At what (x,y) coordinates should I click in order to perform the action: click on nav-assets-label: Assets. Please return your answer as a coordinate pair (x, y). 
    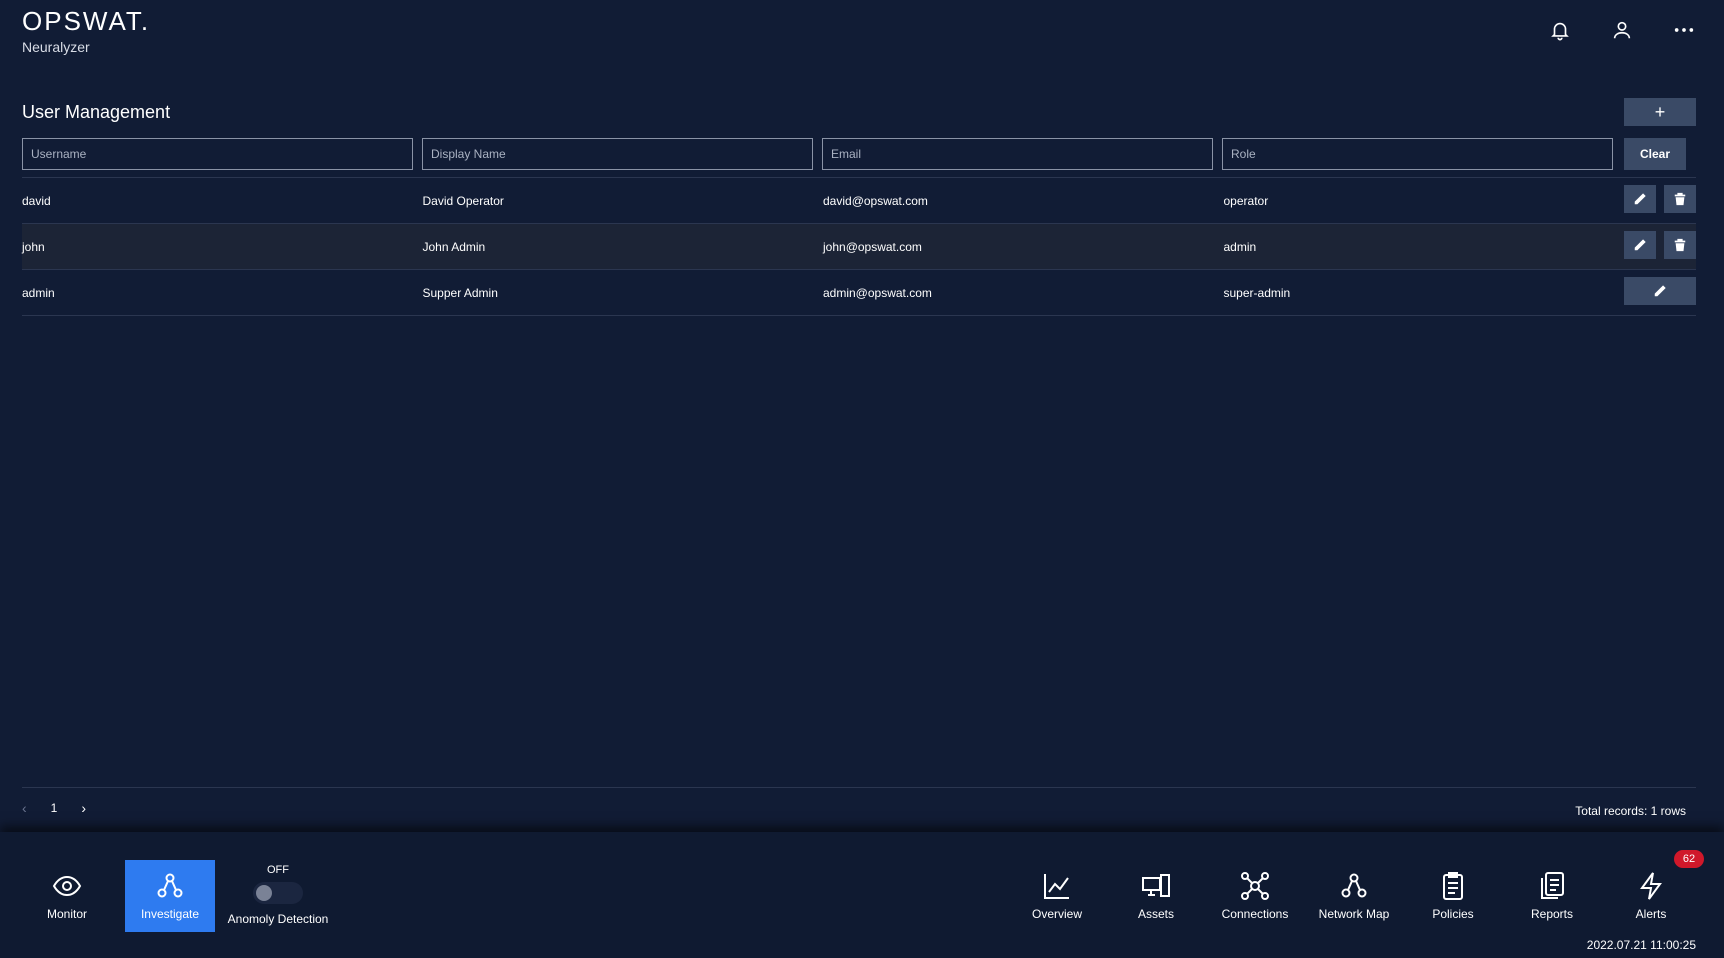
    Looking at the image, I should click on (1155, 914).